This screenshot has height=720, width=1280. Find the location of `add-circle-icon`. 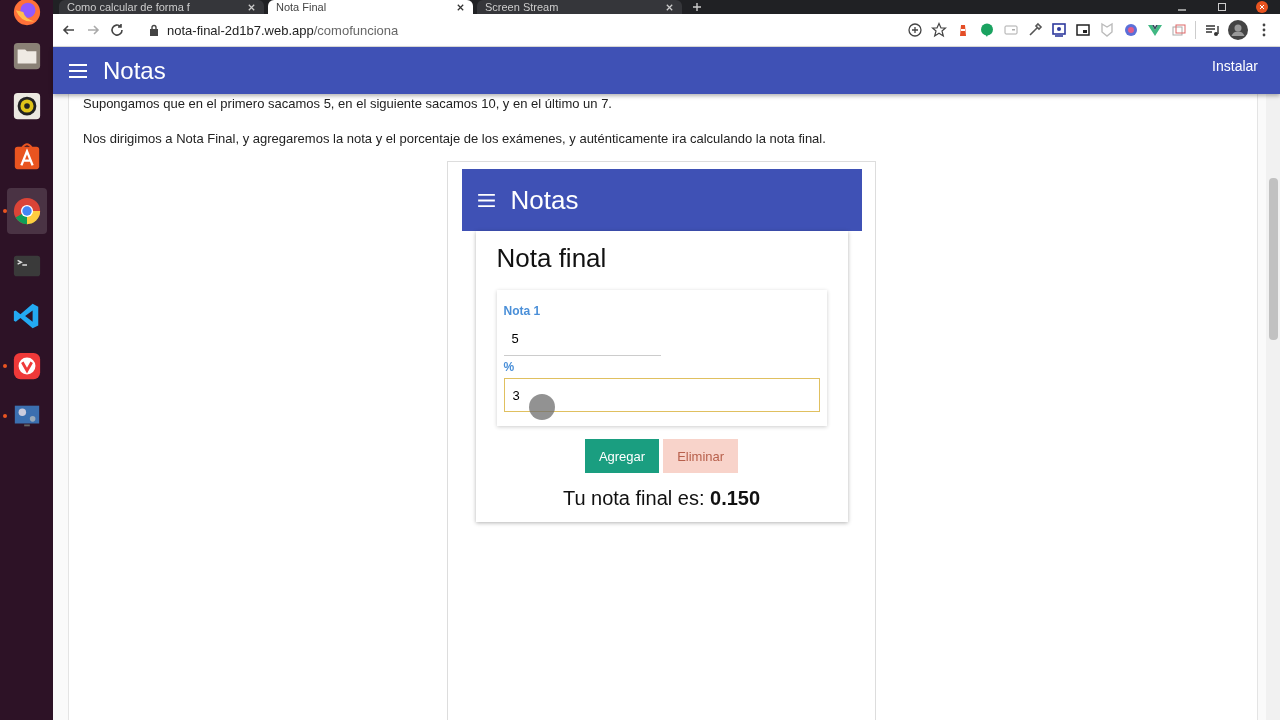

add-circle-icon is located at coordinates (915, 30).